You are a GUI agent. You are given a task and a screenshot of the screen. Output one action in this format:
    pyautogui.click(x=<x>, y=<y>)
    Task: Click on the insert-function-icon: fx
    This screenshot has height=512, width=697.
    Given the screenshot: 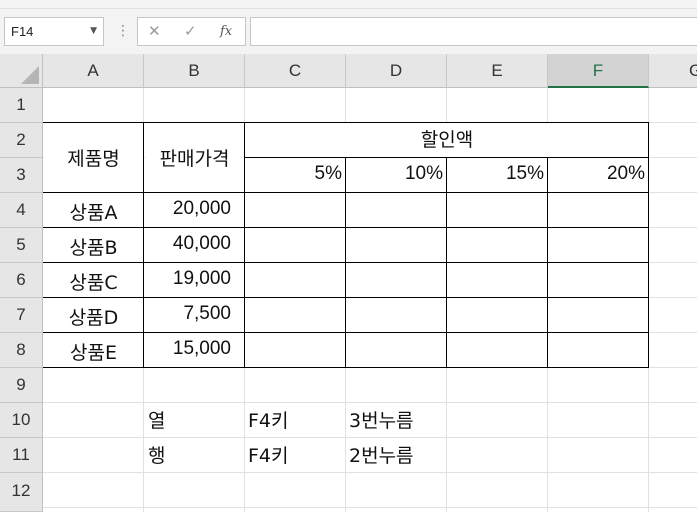 What is the action you would take?
    pyautogui.click(x=226, y=31)
    